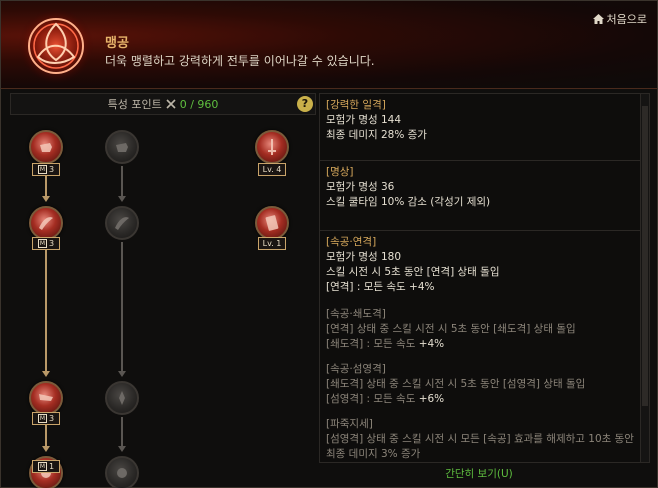 This screenshot has width=658, height=488. I want to click on crossed-swords-icon, so click(171, 104).